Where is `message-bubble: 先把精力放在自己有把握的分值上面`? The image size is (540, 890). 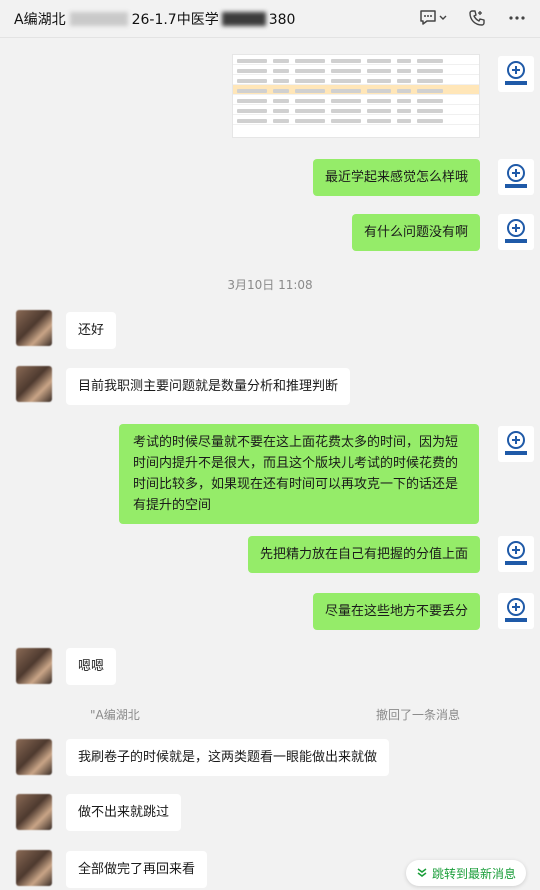
message-bubble: 先把精力放在自己有把握的分值上面 is located at coordinates (363, 554).